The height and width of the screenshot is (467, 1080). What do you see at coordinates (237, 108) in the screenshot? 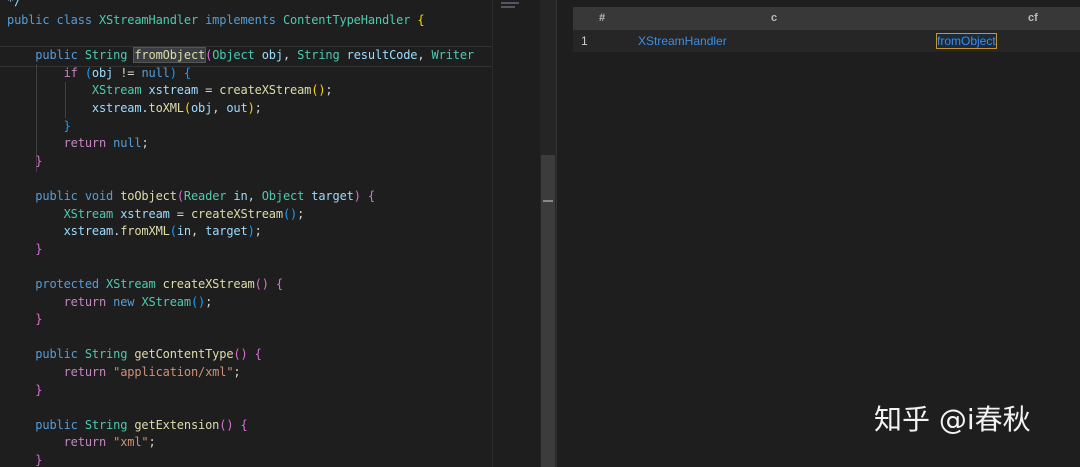
I see `code-token: out` at bounding box center [237, 108].